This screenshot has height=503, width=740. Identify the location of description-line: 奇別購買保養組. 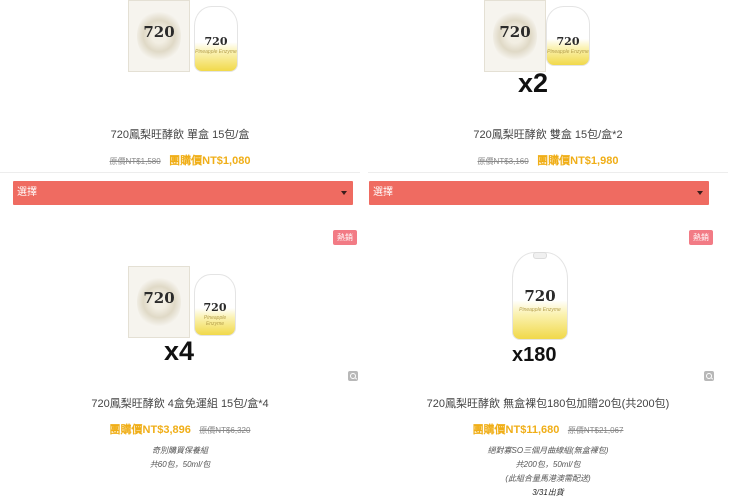
(180, 450).